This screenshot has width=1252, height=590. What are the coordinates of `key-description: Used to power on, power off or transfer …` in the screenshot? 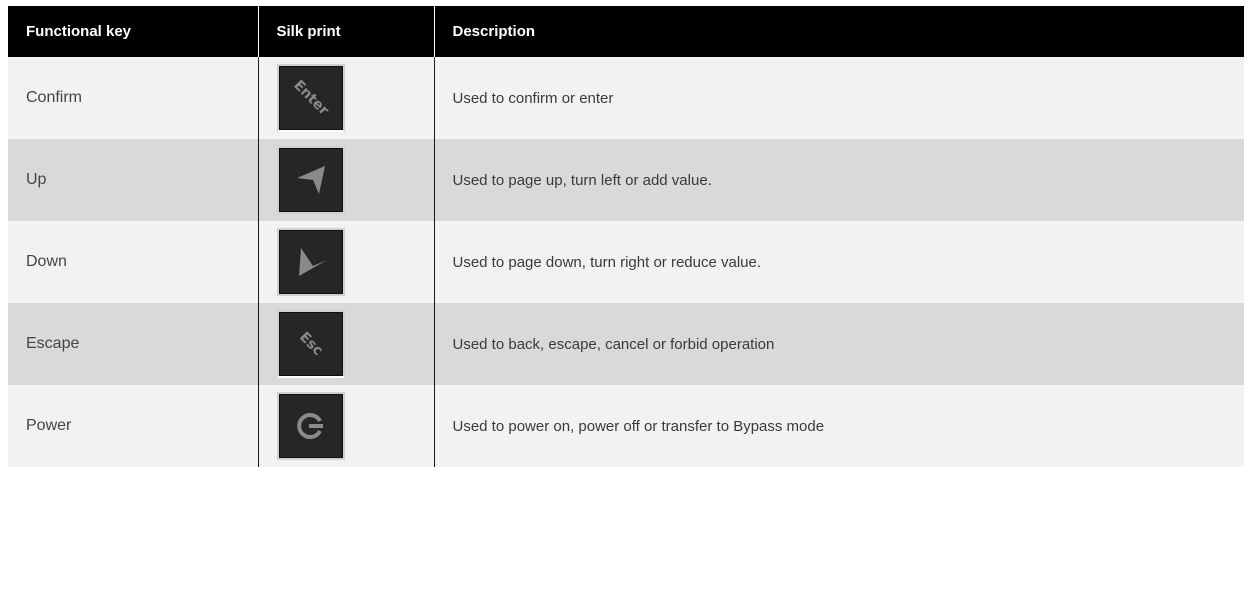 It's located at (838, 426).